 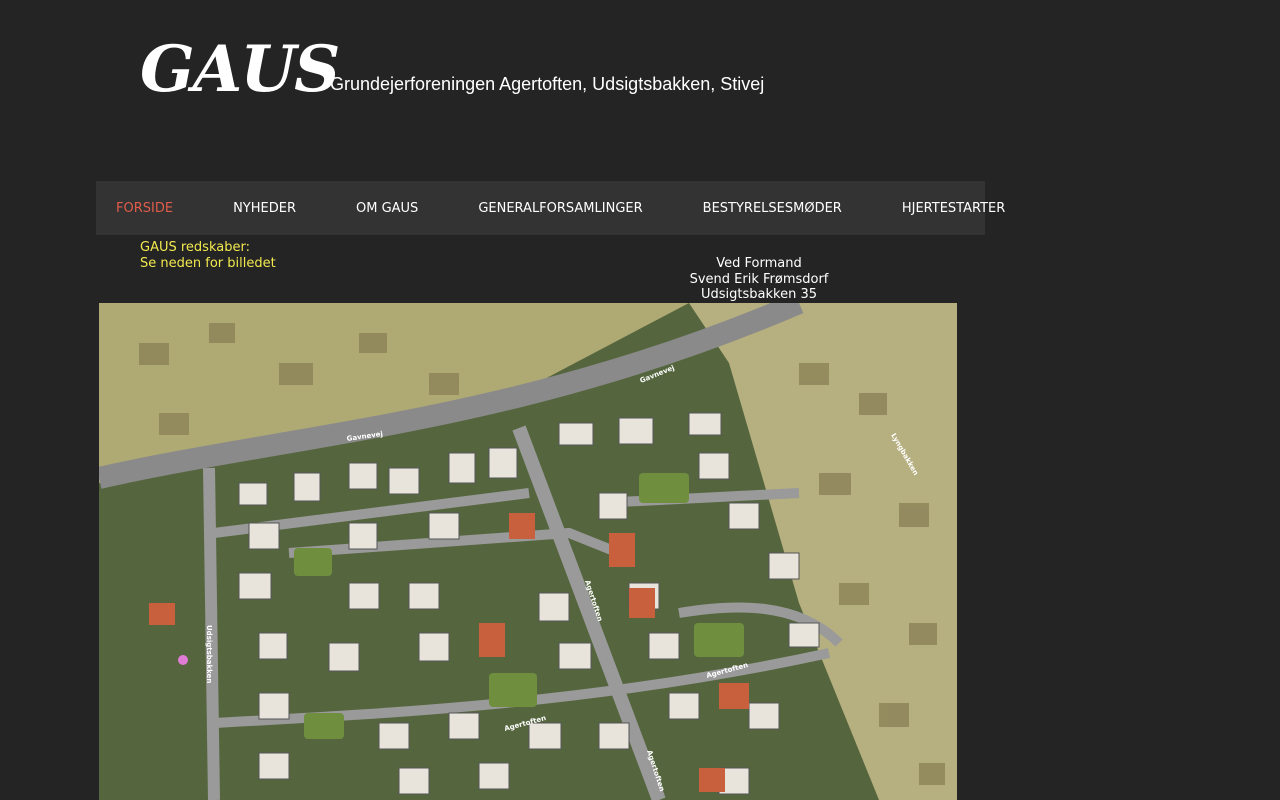 What do you see at coordinates (387, 208) in the screenshot?
I see `nav-item-om-gaus: OM GAUS` at bounding box center [387, 208].